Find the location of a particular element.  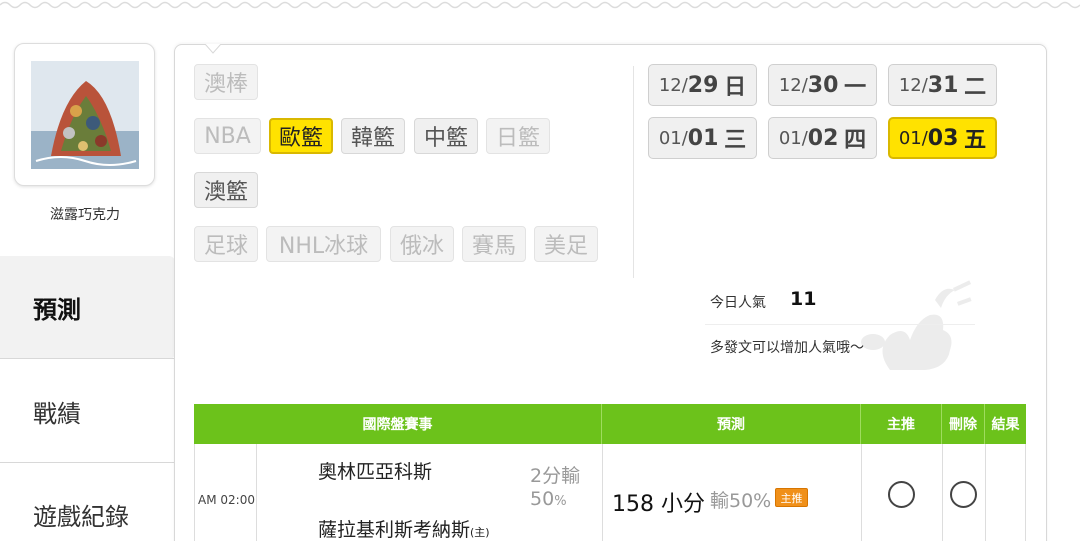

date-day: 02 is located at coordinates (823, 138).